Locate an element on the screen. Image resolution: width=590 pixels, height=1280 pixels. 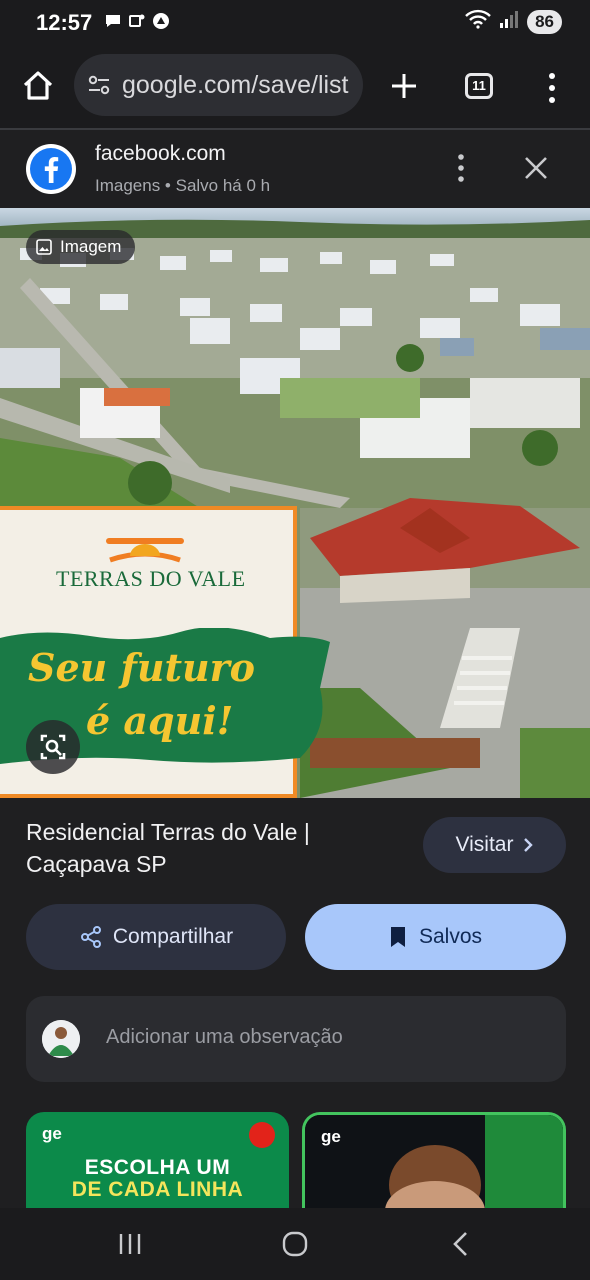
note-placeholder: Adicionar uma observação is located at coordinates (224, 1037).